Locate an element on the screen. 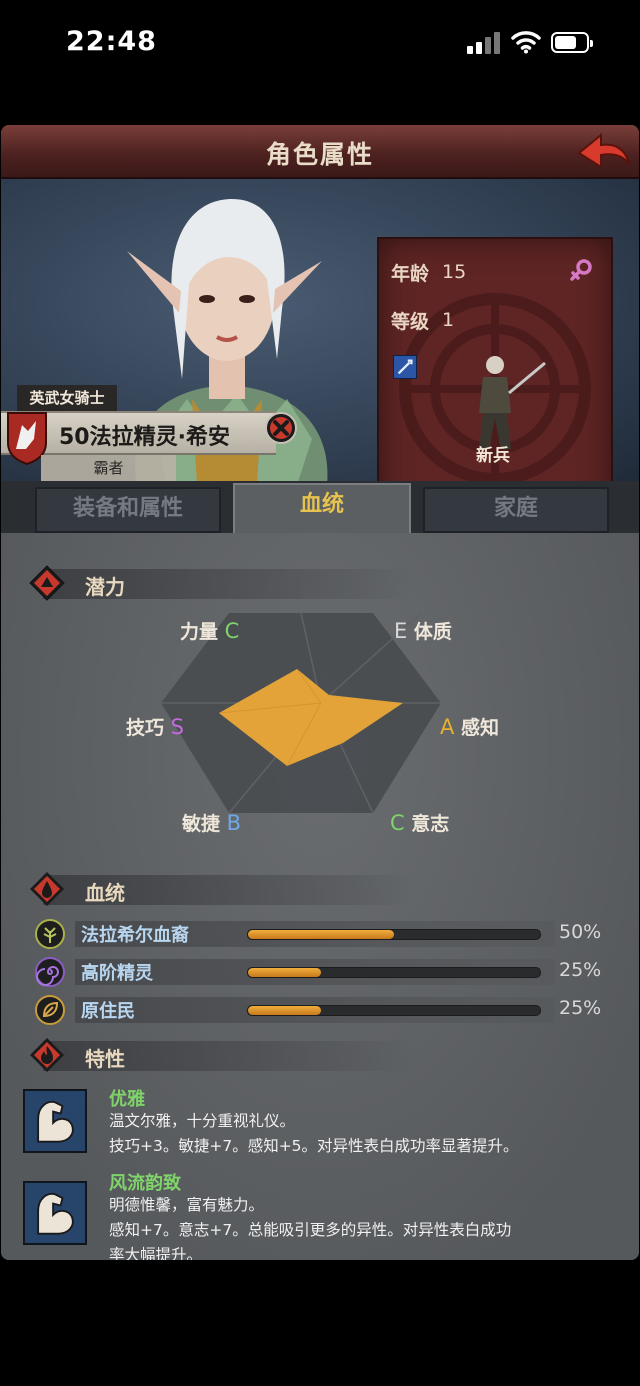 The image size is (640, 1386). potential-agility: 敏捷 B is located at coordinates (212, 823).